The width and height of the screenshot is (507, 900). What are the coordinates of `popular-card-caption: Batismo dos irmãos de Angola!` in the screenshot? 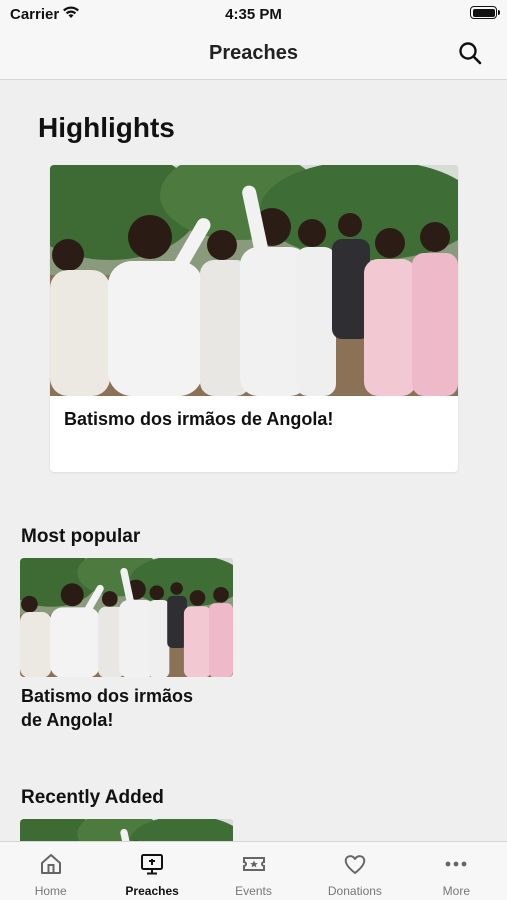 It's located at (131, 708).